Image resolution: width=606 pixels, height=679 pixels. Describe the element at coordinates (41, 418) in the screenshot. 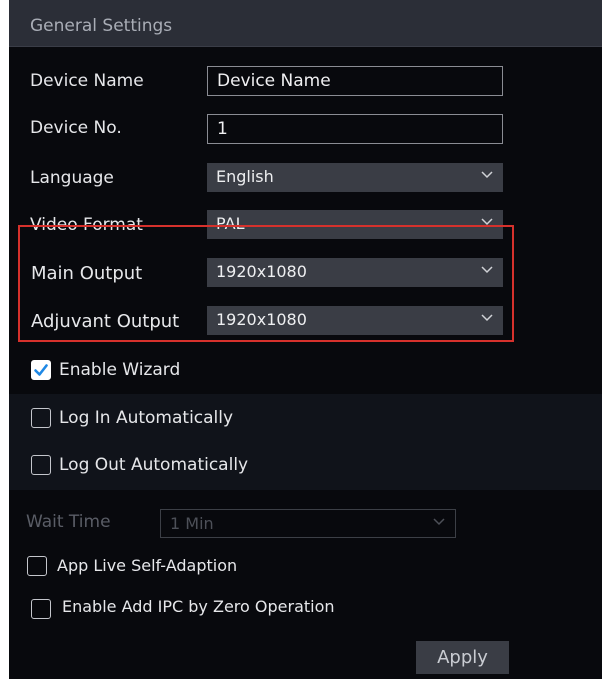

I see `log-in-automatically-checkbox` at that location.